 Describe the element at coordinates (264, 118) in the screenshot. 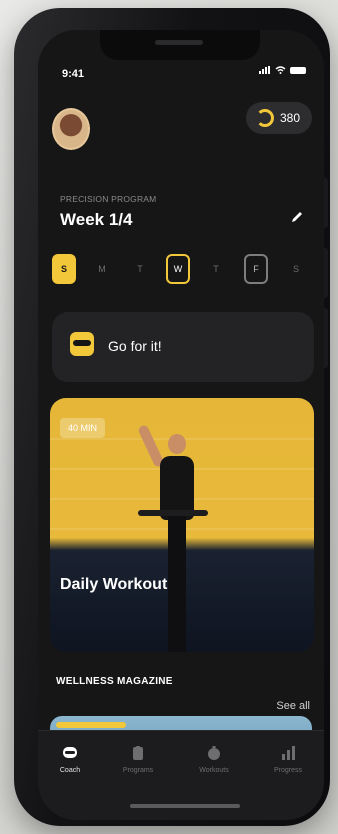

I see `coin-ring-icon` at that location.